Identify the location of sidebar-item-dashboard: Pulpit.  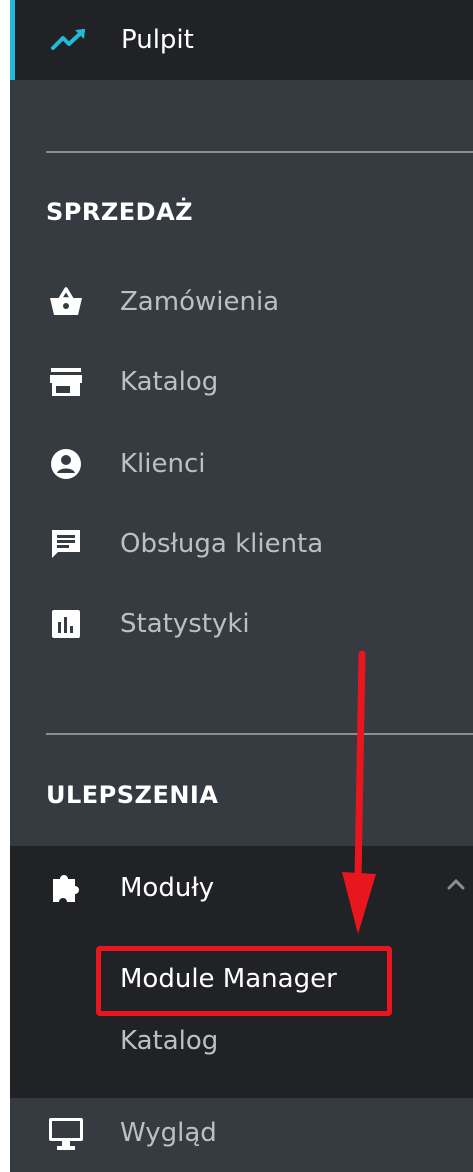
(241, 40).